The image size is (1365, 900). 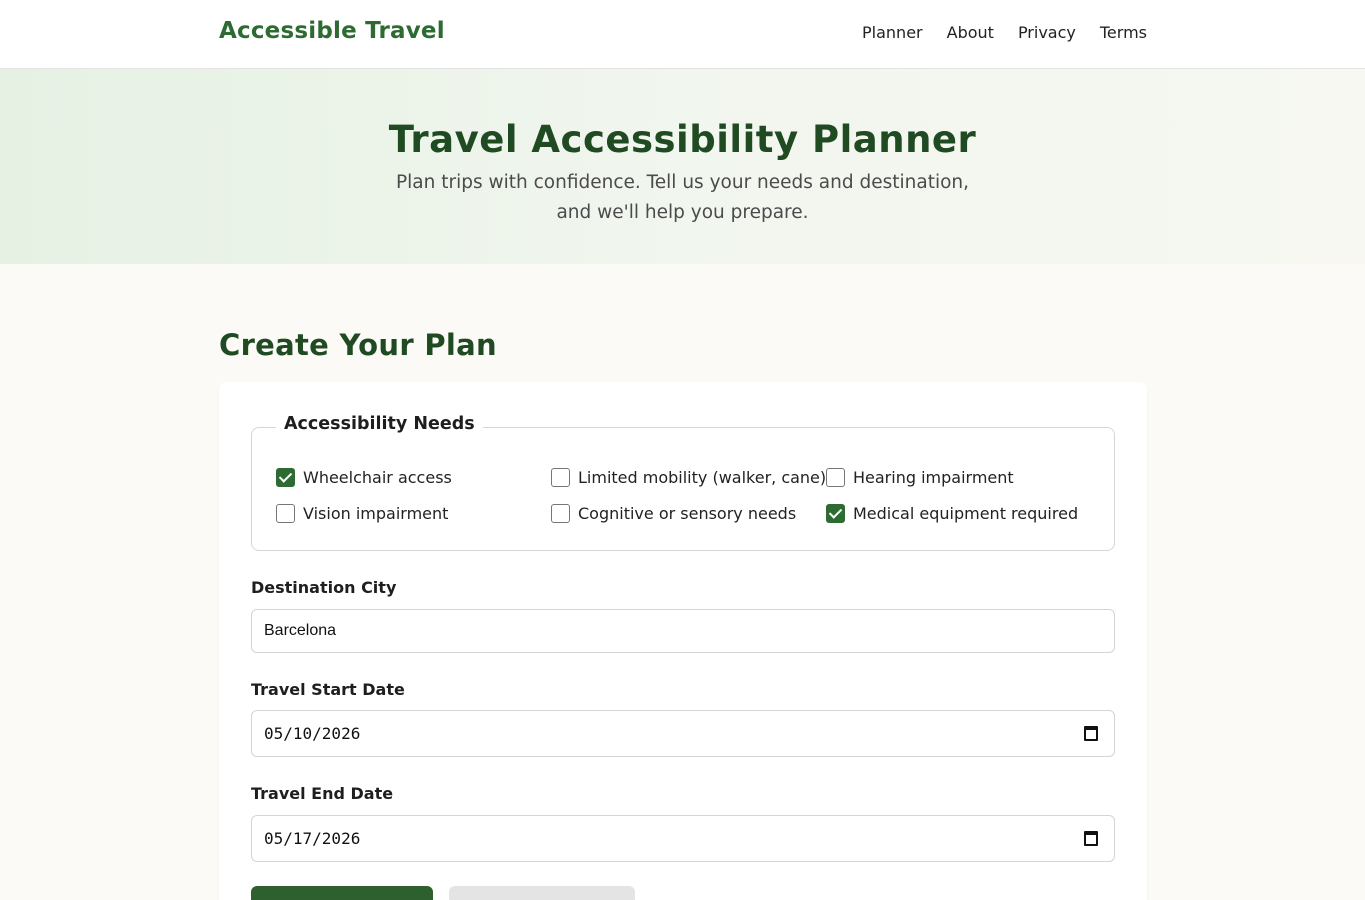 I want to click on checkbox-label: Wheelchair access, so click(x=377, y=477).